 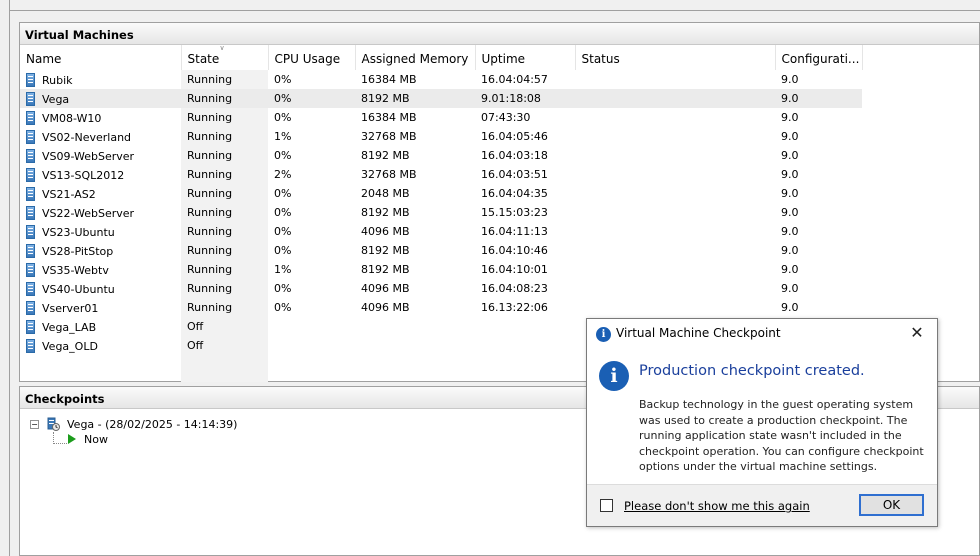 What do you see at coordinates (441, 193) in the screenshot?
I see `vm-row: VS21-AS2 Running 0% 2048 MB 16.04:04:35 9.0` at bounding box center [441, 193].